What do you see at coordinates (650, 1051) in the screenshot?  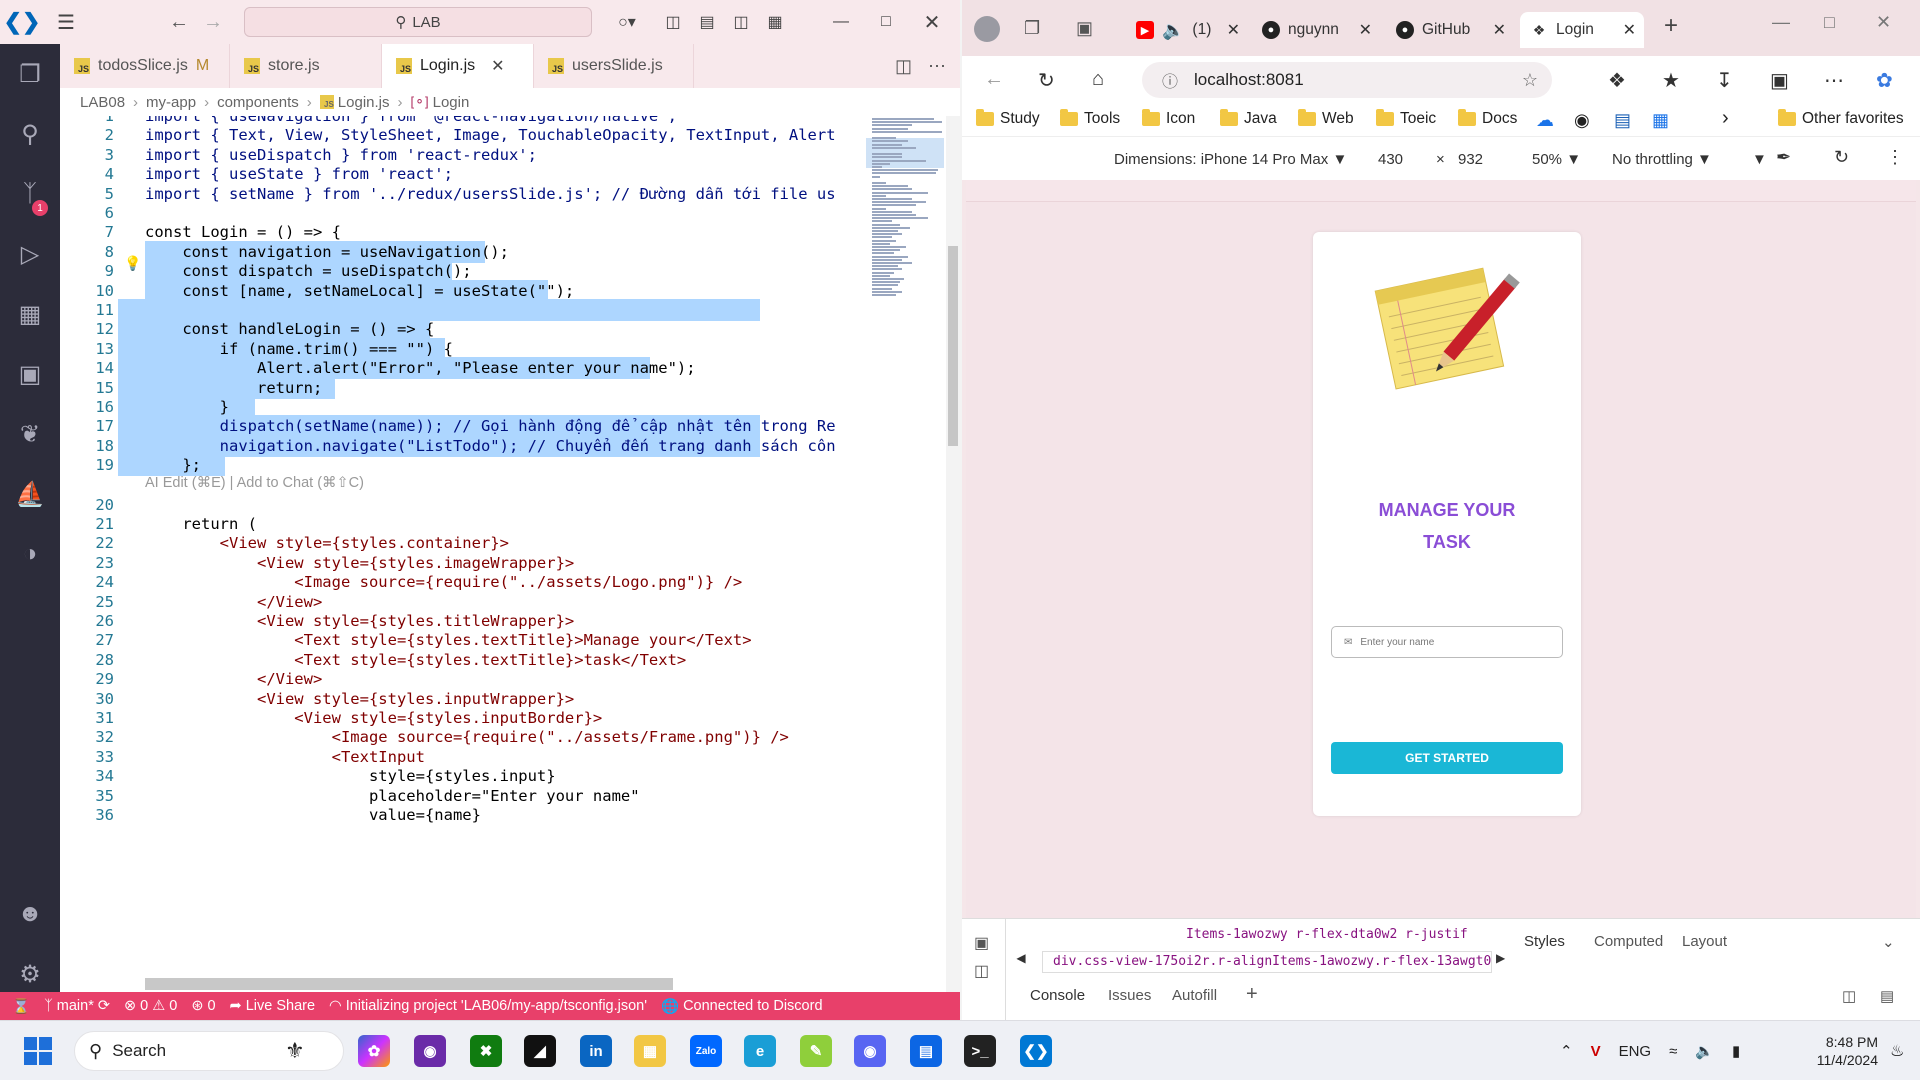 I see `file-explorer-app-icon: ▦` at bounding box center [650, 1051].